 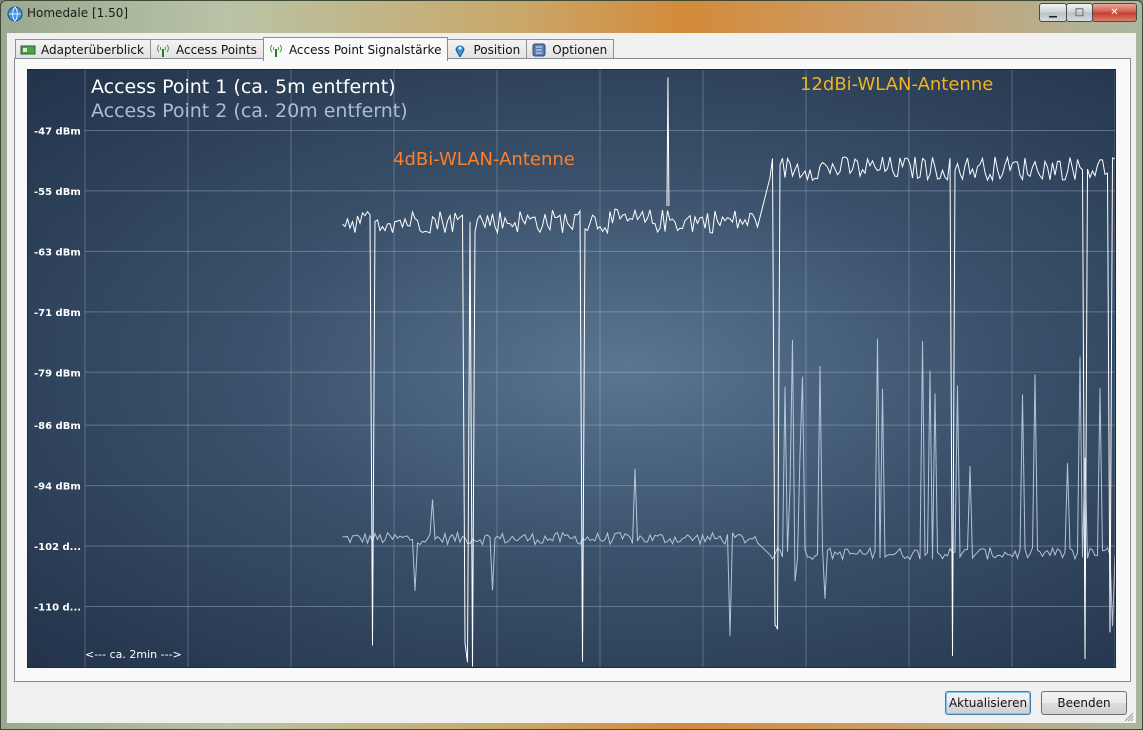 What do you see at coordinates (571, 14) in the screenshot?
I see `title-bar: Homedale [1.50] ▁ □ ✕` at bounding box center [571, 14].